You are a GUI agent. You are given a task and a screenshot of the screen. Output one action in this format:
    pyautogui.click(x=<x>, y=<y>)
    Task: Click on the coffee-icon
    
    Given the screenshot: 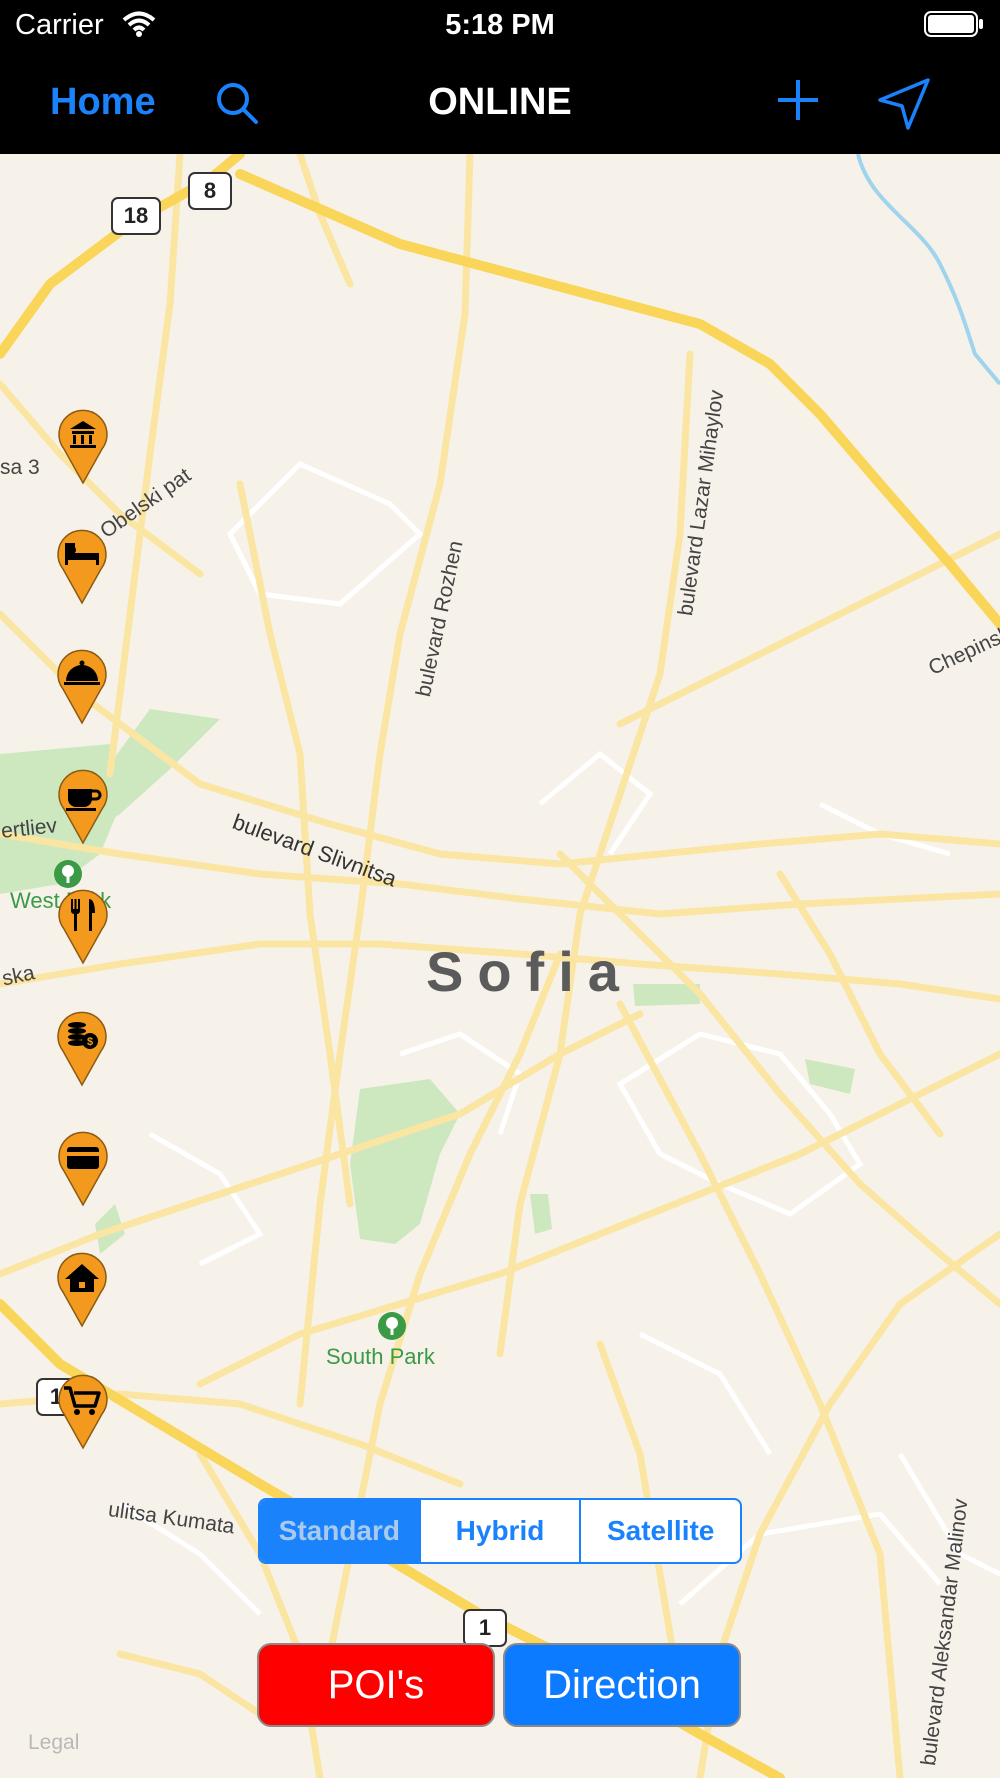 What is the action you would take?
    pyautogui.click(x=83, y=807)
    